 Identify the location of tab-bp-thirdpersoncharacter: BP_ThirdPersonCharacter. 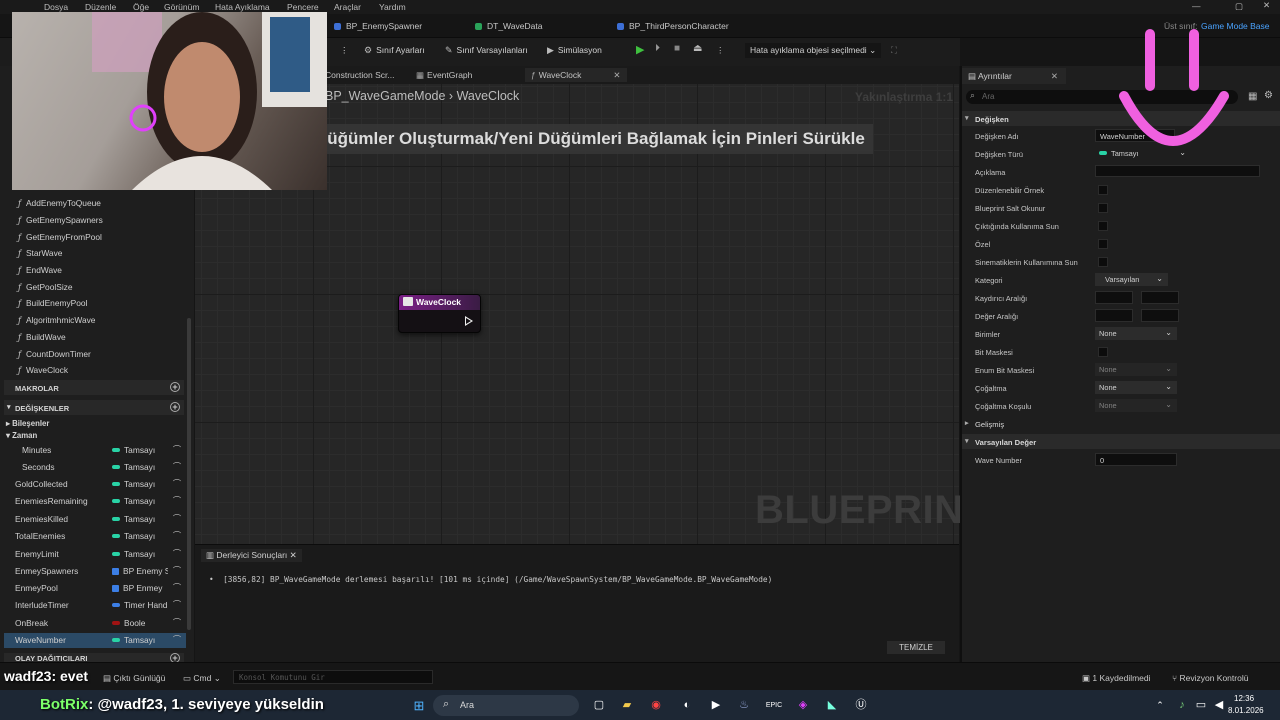
(673, 26).